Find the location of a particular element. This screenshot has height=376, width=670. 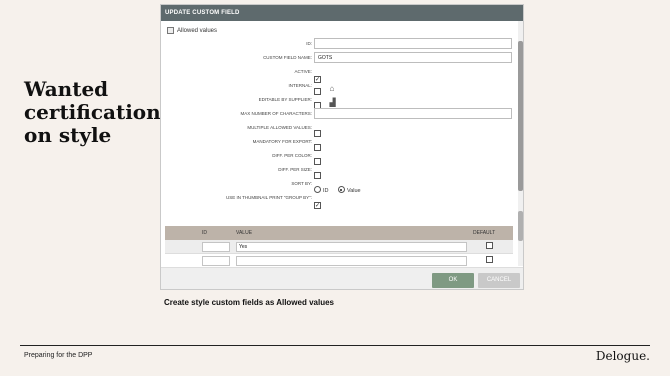

home-icon: ⌂ is located at coordinates (332, 89).